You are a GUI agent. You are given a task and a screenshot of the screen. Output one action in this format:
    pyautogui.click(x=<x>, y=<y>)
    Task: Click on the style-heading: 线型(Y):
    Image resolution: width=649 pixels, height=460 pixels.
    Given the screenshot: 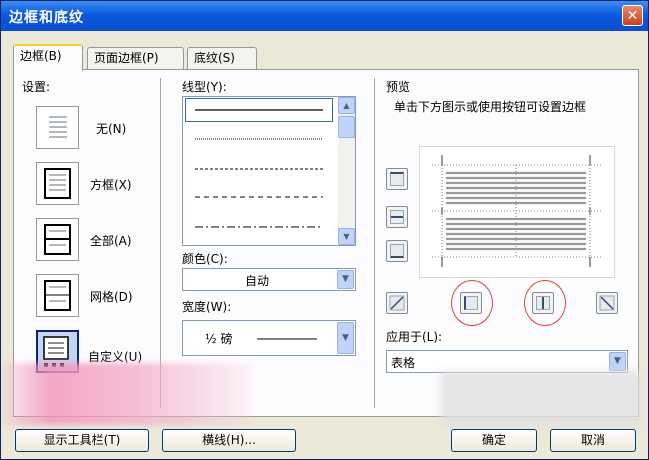 What is the action you would take?
    pyautogui.click(x=204, y=87)
    